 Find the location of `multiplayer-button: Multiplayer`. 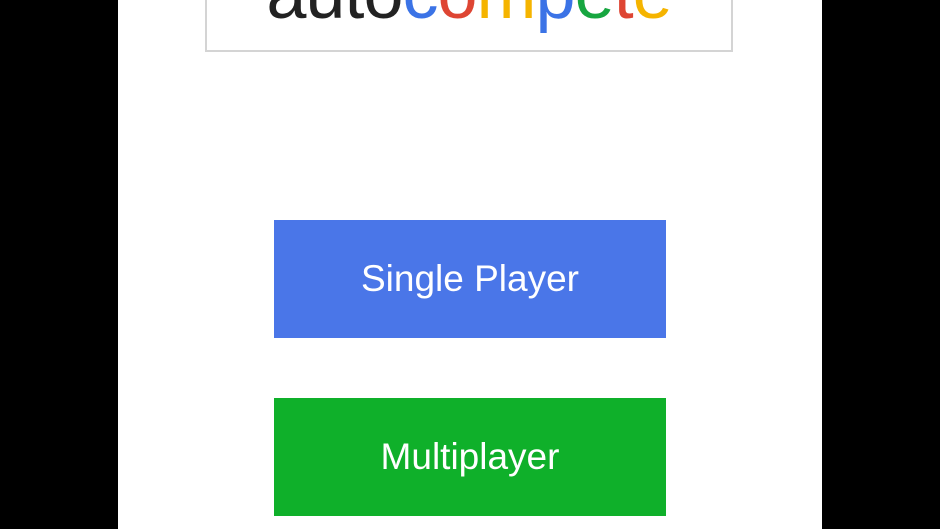

multiplayer-button: Multiplayer is located at coordinates (470, 457).